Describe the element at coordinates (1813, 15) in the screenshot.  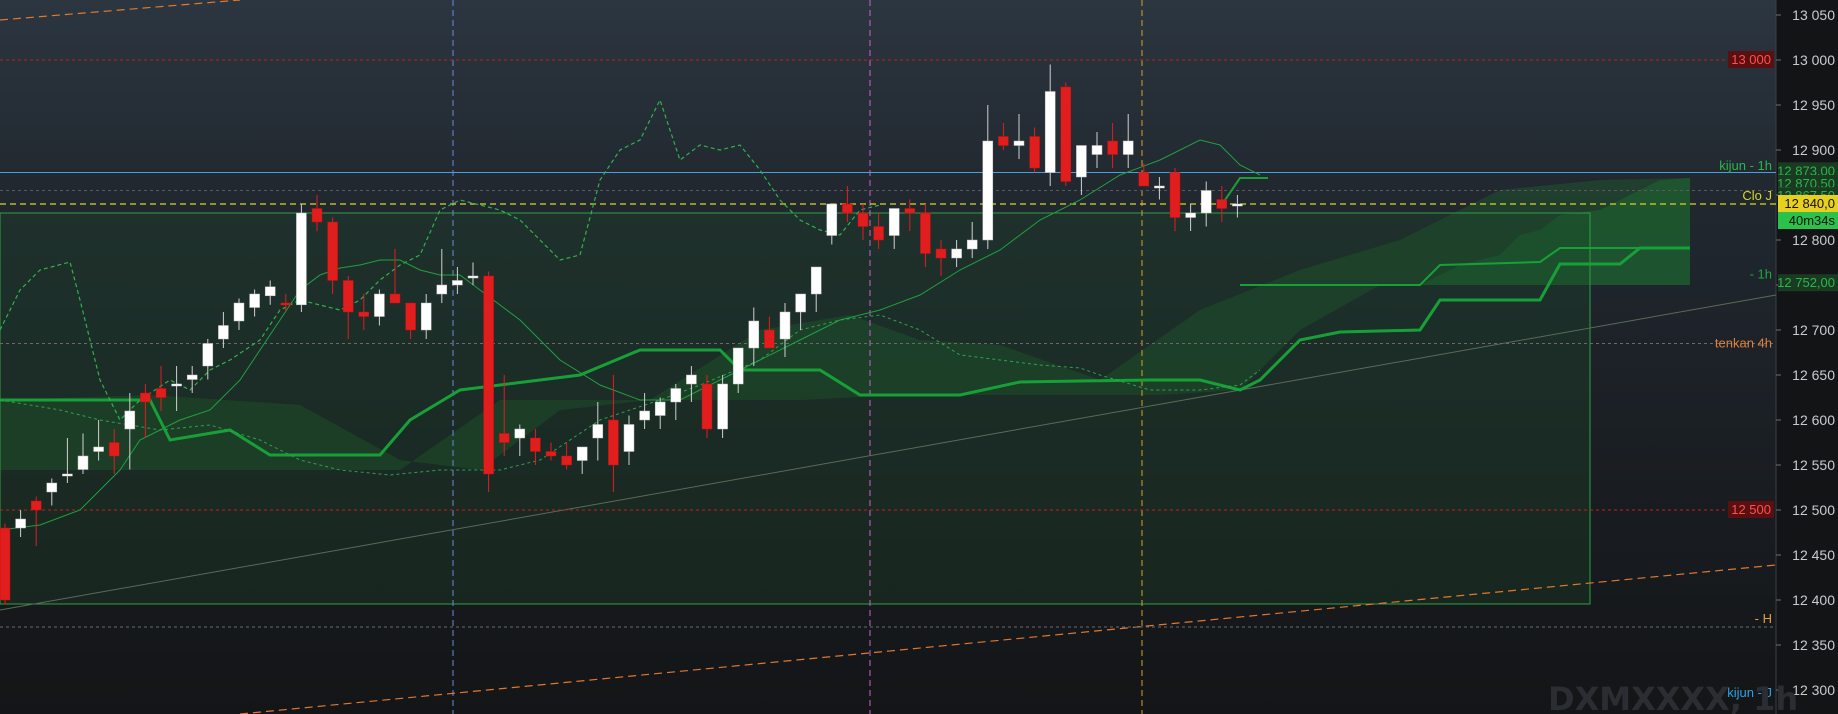
I see `tick-label-0: 13 050` at that location.